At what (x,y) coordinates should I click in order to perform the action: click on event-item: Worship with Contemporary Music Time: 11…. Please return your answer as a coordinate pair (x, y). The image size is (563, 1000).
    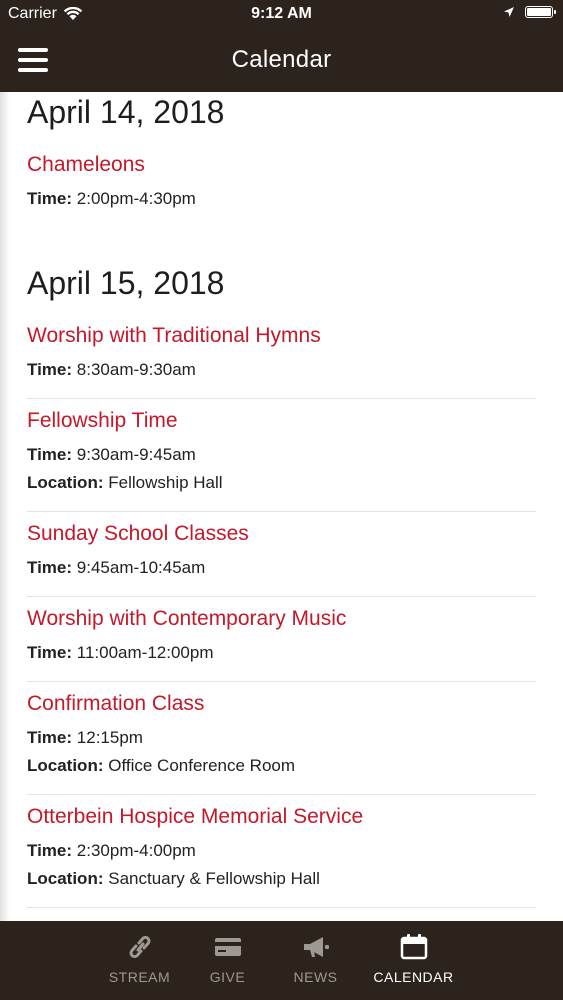
    Looking at the image, I should click on (281, 639).